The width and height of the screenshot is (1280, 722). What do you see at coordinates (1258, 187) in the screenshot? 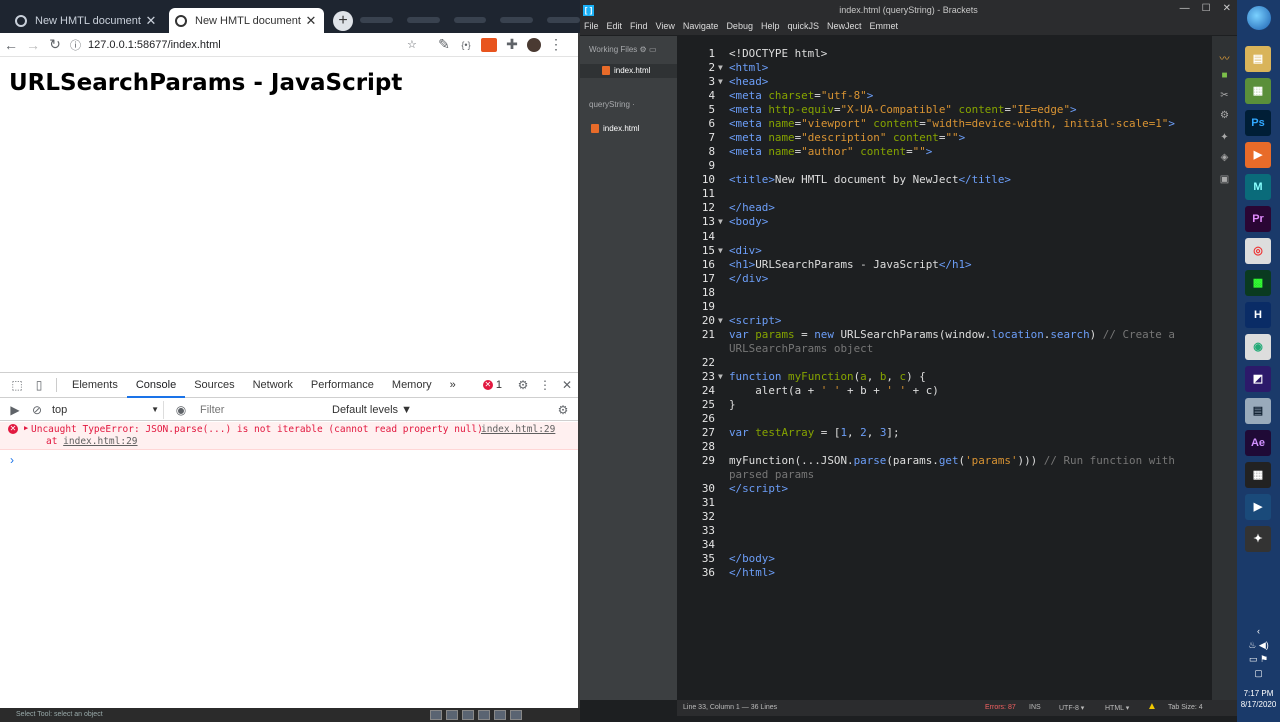
I see `m-app-icon: M` at bounding box center [1258, 187].